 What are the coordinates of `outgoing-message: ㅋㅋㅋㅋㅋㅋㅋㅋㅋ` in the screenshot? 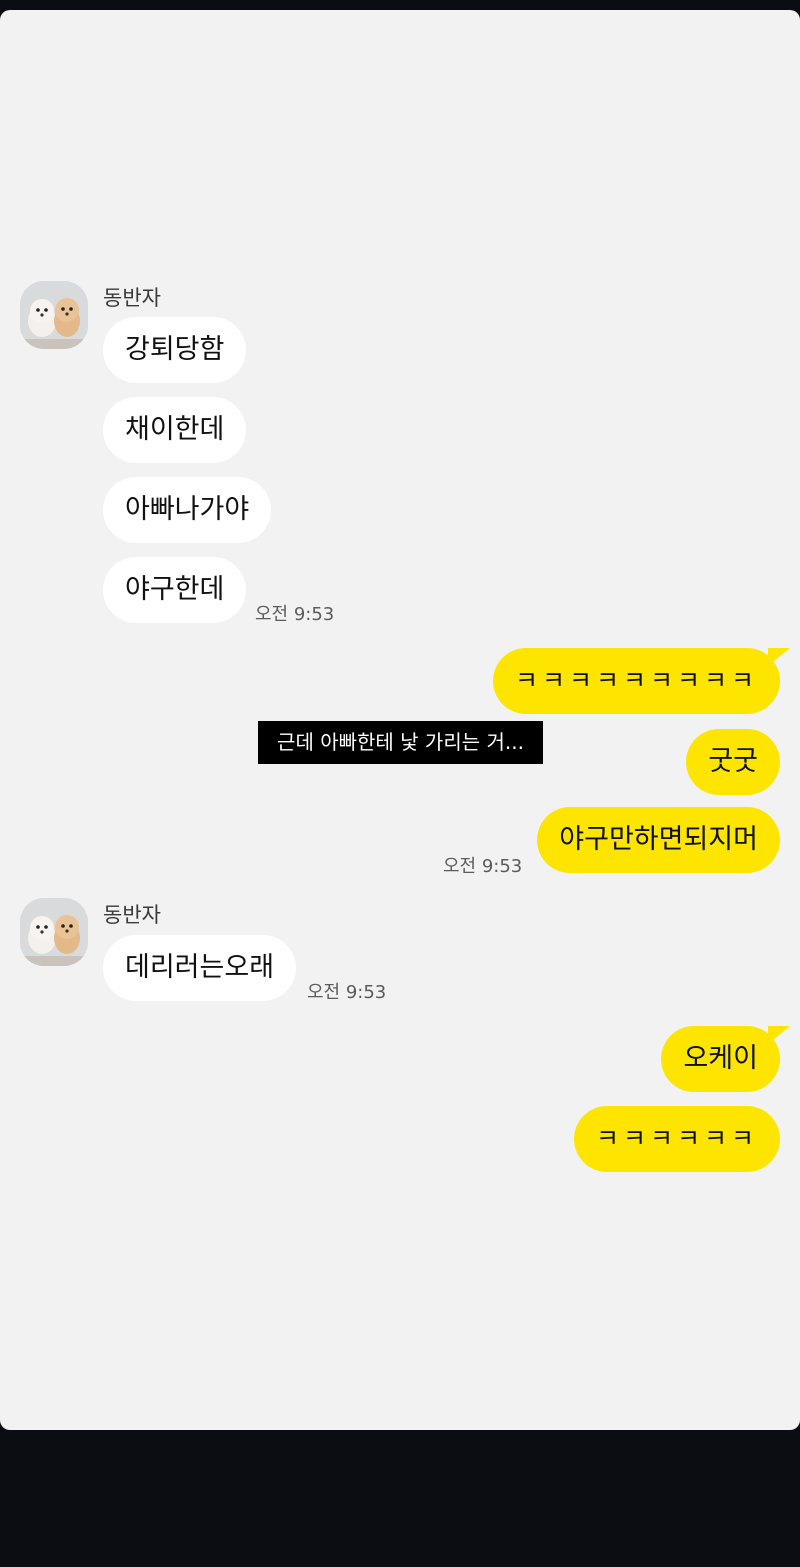 It's located at (641, 681).